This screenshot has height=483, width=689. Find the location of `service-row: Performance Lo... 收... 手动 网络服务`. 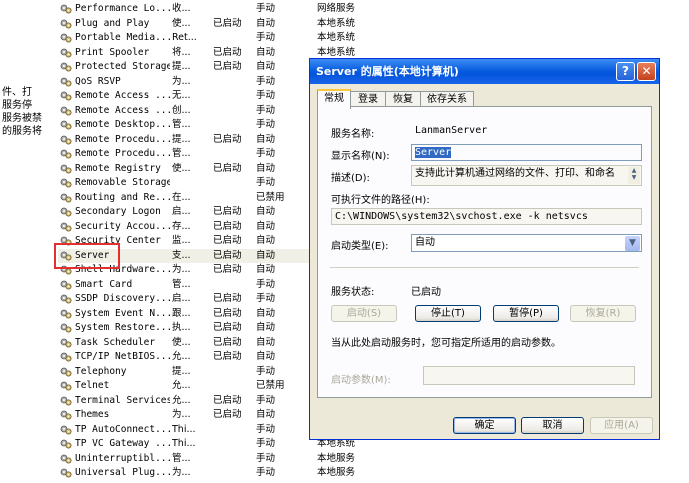

service-row: Performance Lo... 收... 手动 网络服务 is located at coordinates (208, 9).